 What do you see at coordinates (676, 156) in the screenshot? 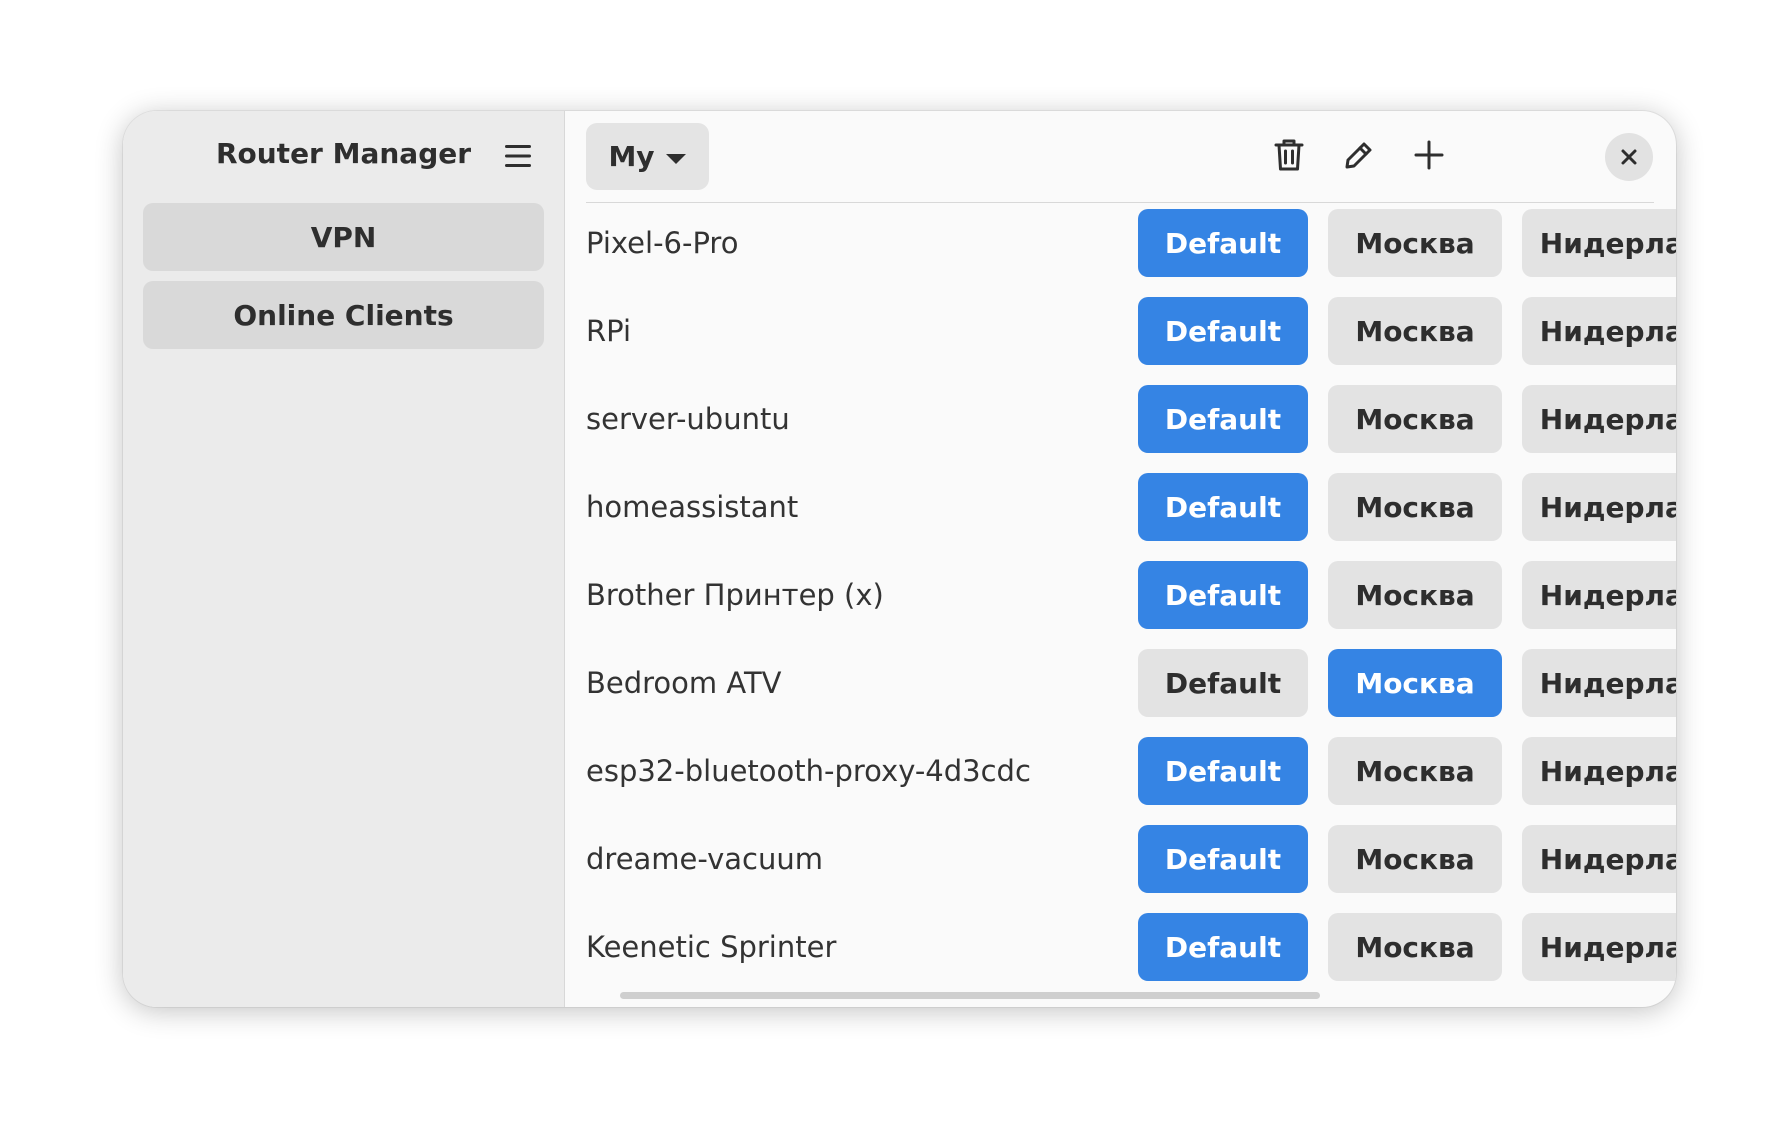
I see `caret-down-icon` at bounding box center [676, 156].